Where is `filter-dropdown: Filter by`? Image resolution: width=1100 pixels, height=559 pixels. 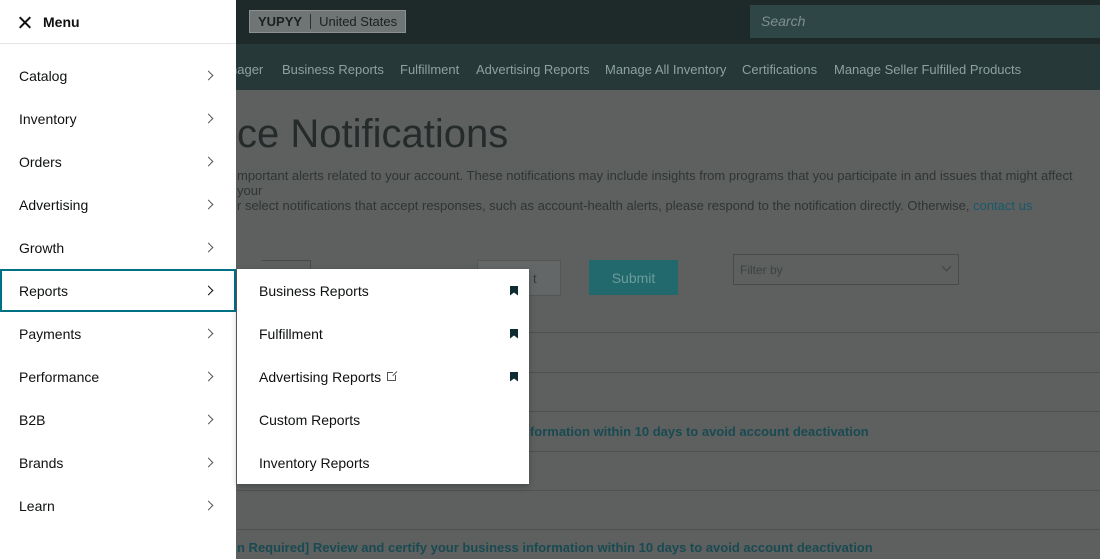 filter-dropdown: Filter by is located at coordinates (846, 269).